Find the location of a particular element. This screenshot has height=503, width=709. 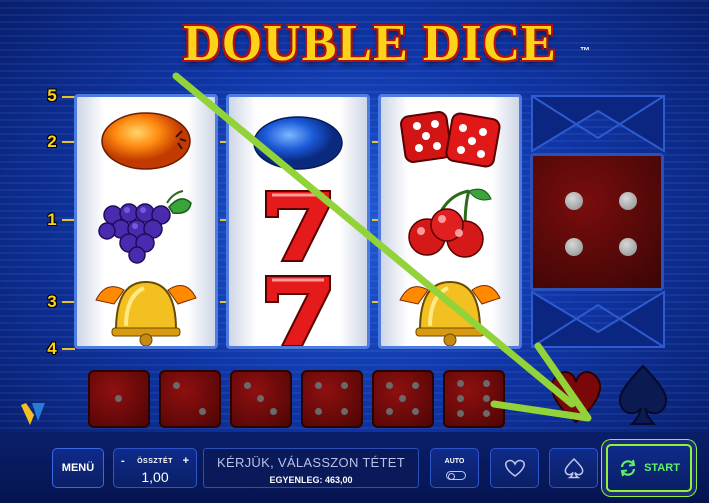

provider-logo-icon is located at coordinates (33, 414).